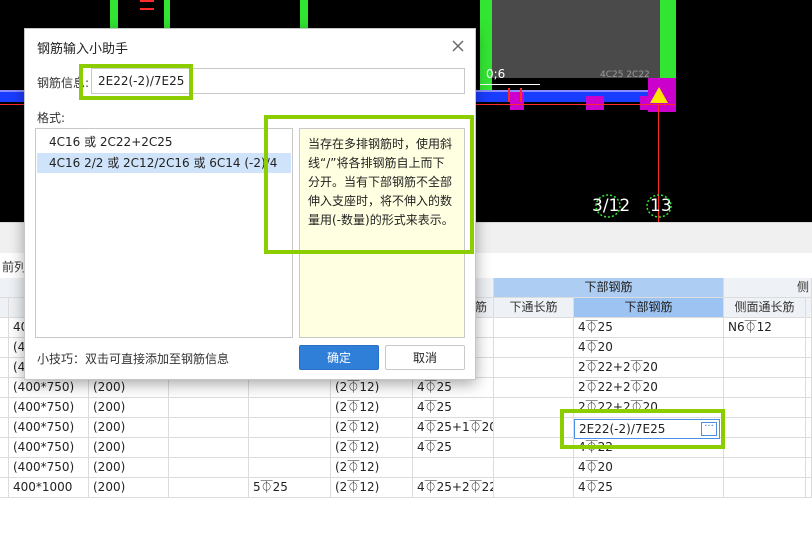 The image size is (812, 540). I want to click on table-cell: 5⏁25, so click(290, 488).